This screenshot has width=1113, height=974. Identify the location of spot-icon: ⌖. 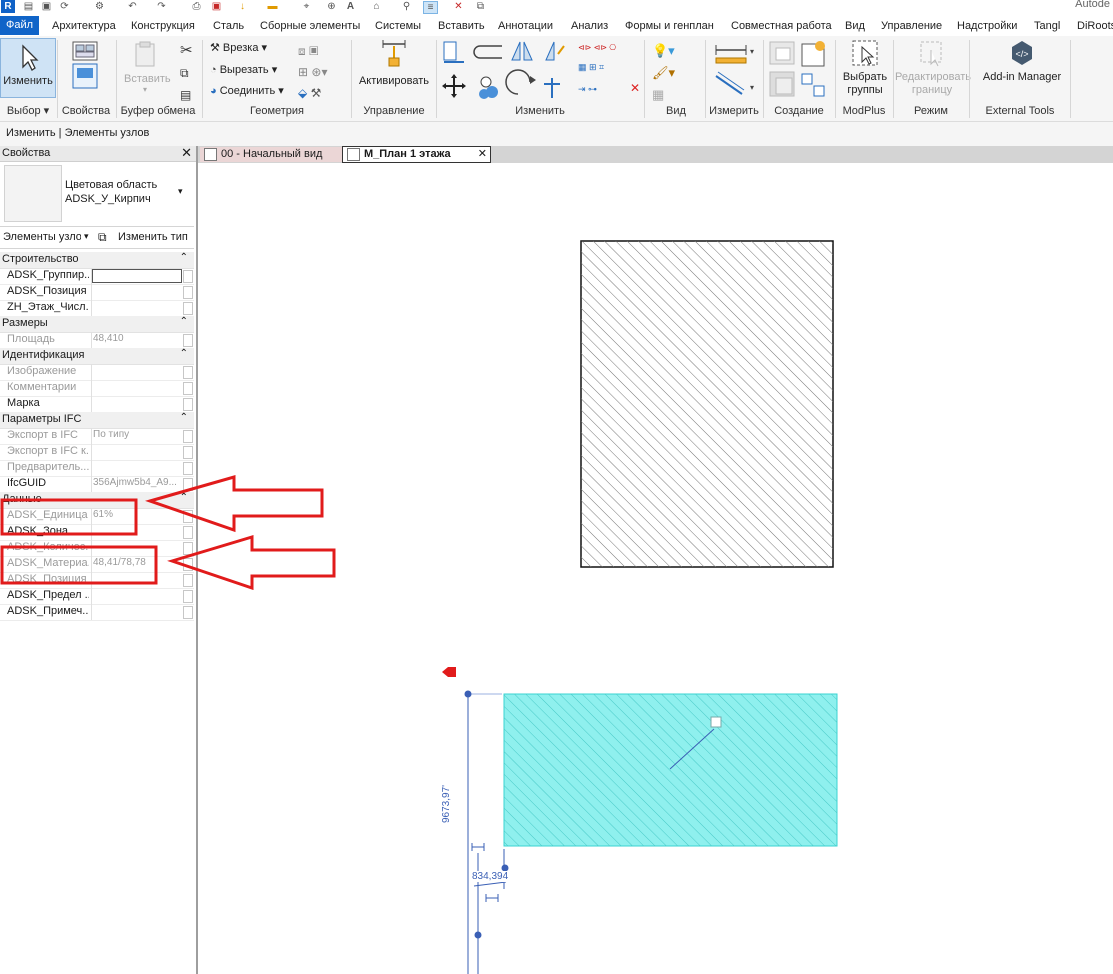
(306, 6).